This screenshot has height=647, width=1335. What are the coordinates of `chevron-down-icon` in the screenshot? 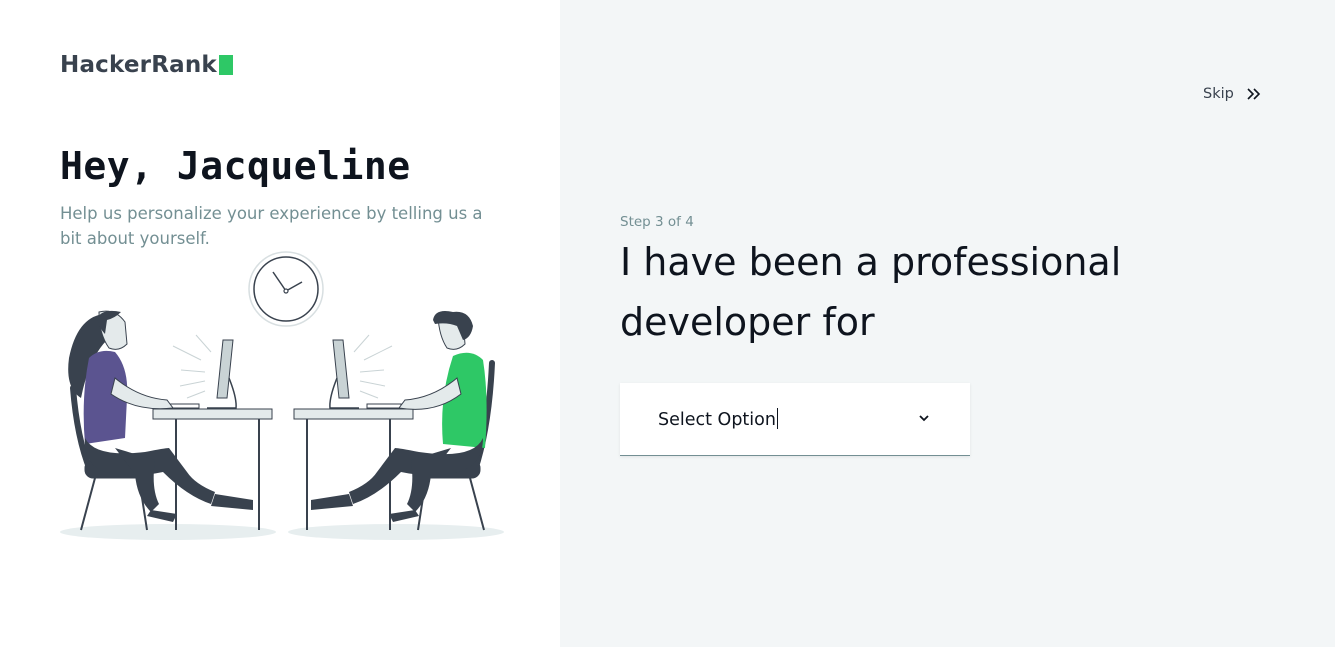 It's located at (924, 418).